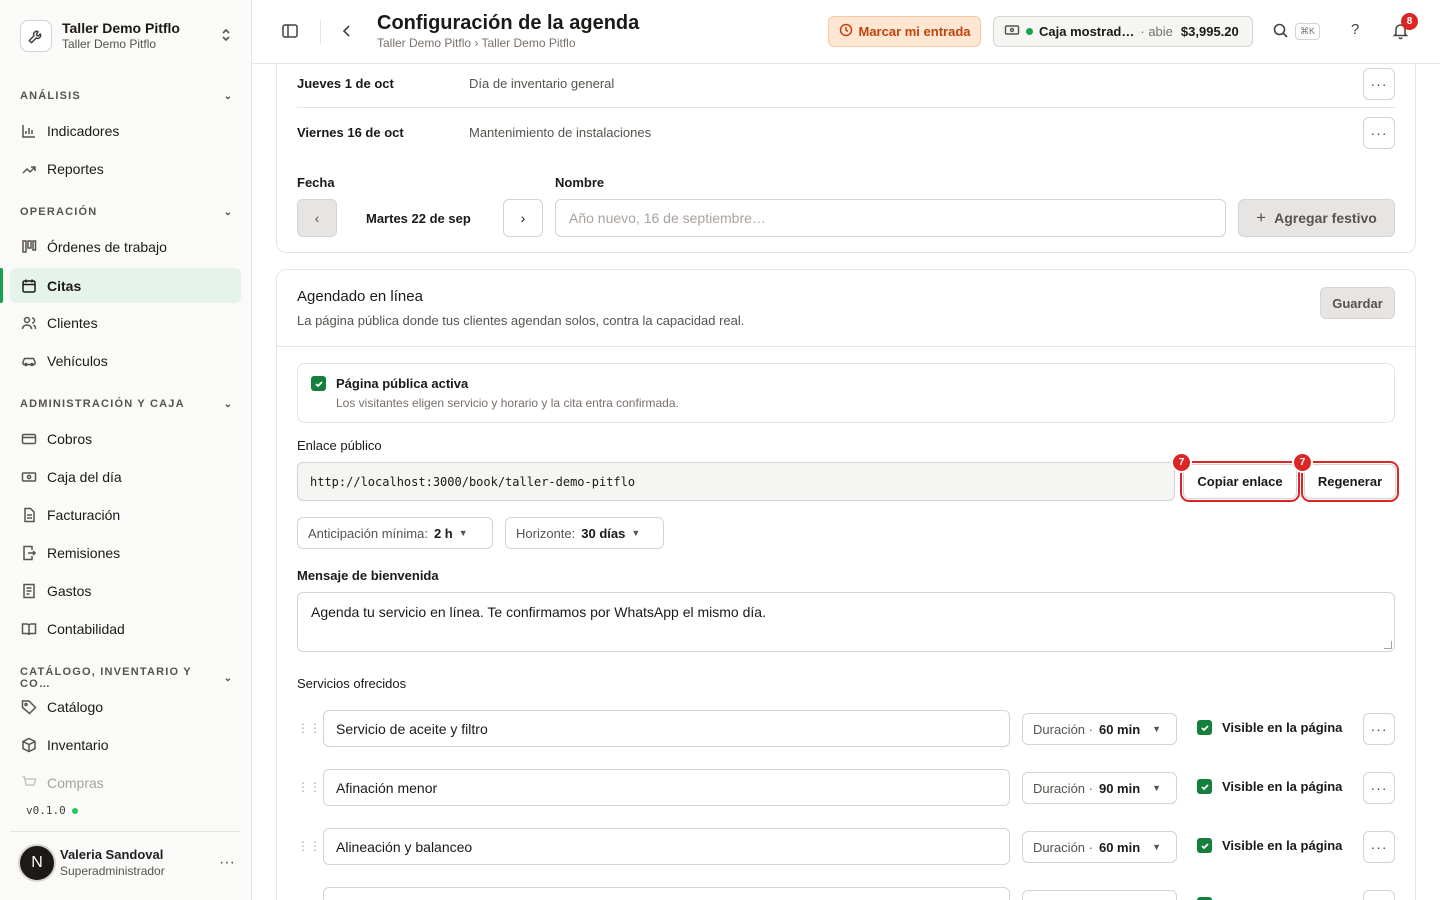 The height and width of the screenshot is (900, 1440). I want to click on sidebar-item-label: Órdenes de trabajo, so click(107, 246).